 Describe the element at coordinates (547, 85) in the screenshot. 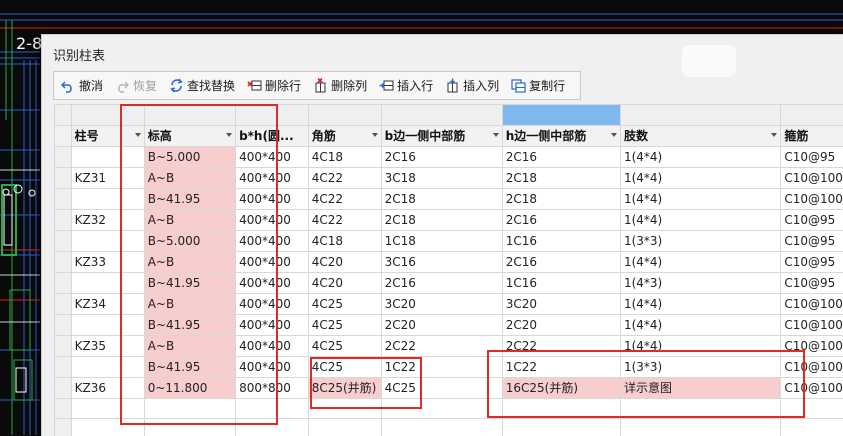

I see `copy-row-label: 复制行` at that location.